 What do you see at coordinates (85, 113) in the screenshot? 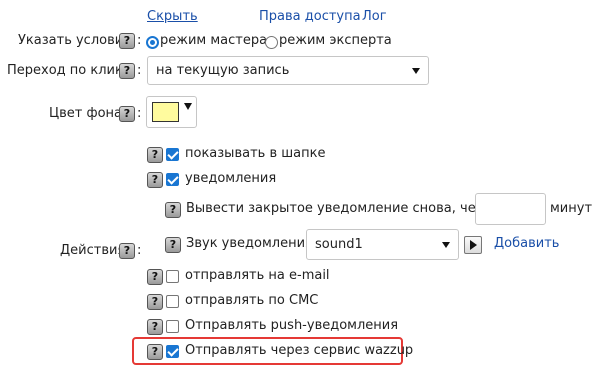
I see `background-label: Цвет фона` at bounding box center [85, 113].